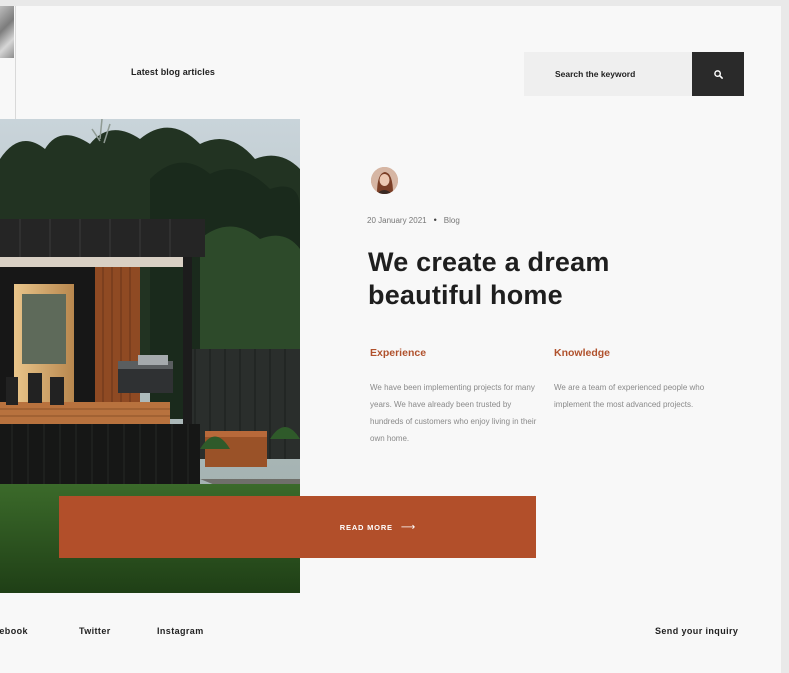 The image size is (789, 673). I want to click on column-title: Knowledge, so click(582, 353).